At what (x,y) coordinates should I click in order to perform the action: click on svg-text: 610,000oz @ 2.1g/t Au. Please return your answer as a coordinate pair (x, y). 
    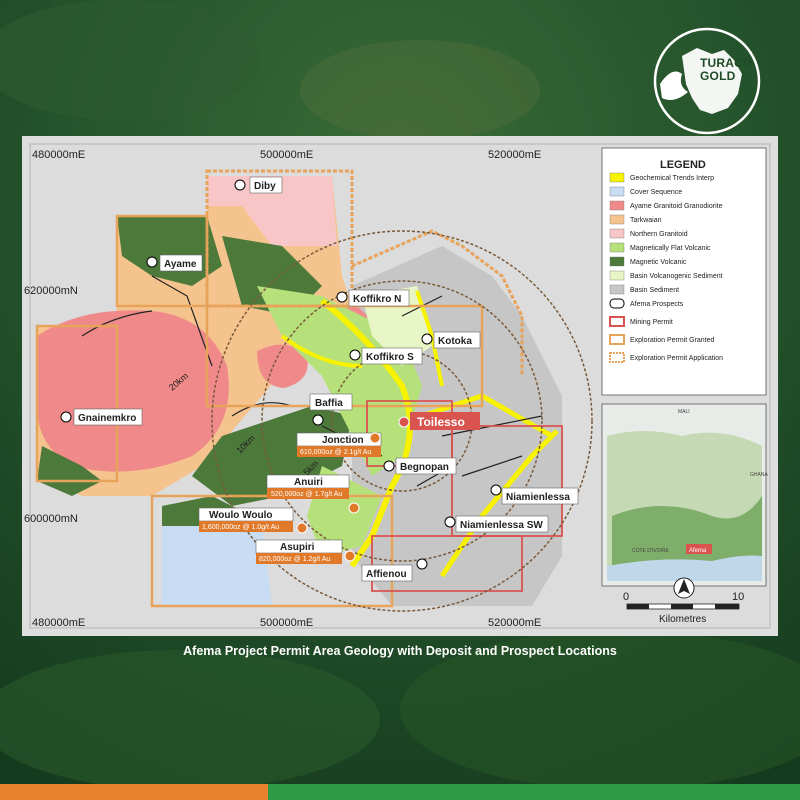
    Looking at the image, I should click on (335, 452).